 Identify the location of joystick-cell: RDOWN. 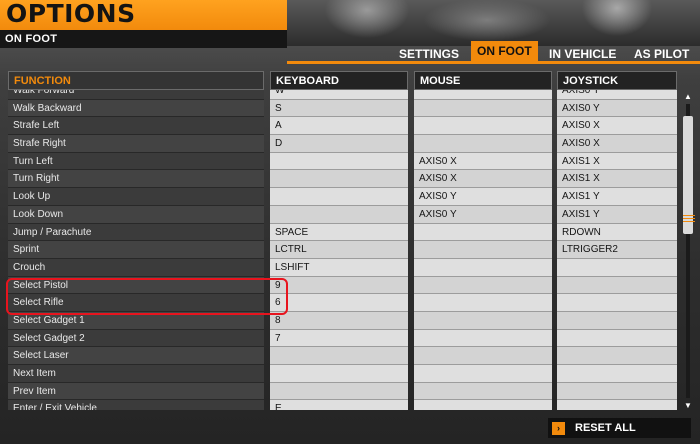
(617, 232).